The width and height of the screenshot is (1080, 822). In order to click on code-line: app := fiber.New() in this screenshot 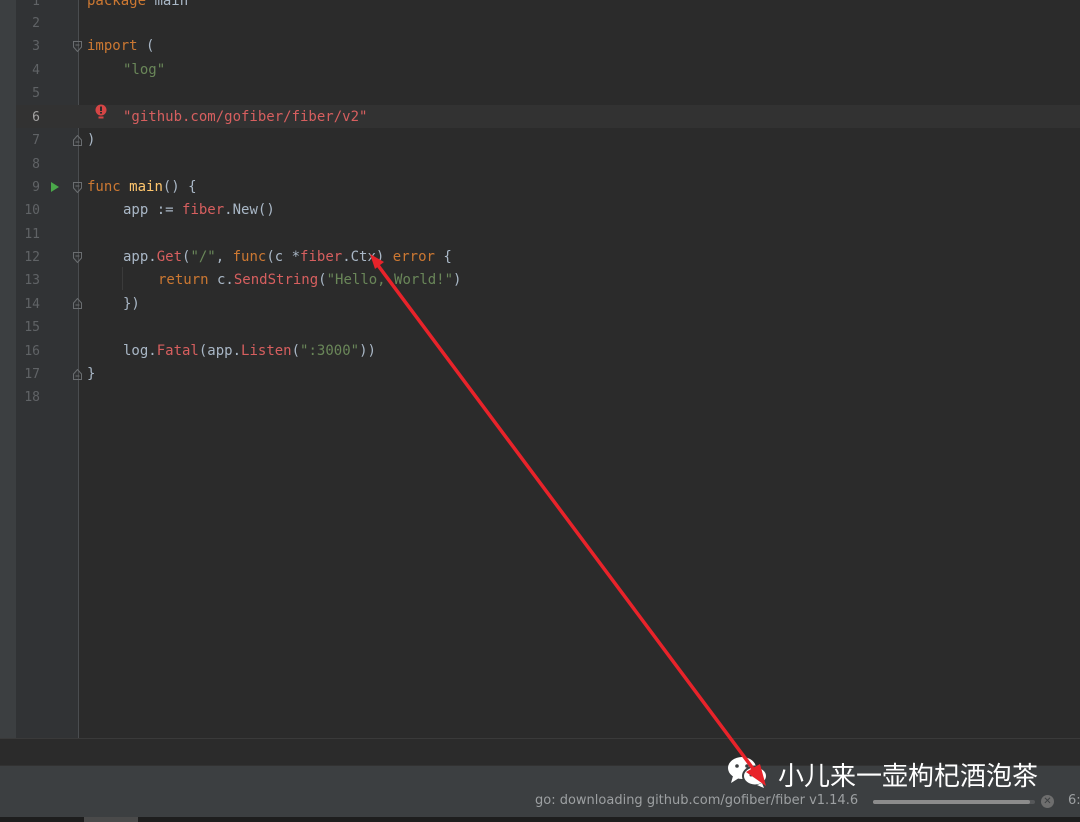, I will do `click(199, 210)`.